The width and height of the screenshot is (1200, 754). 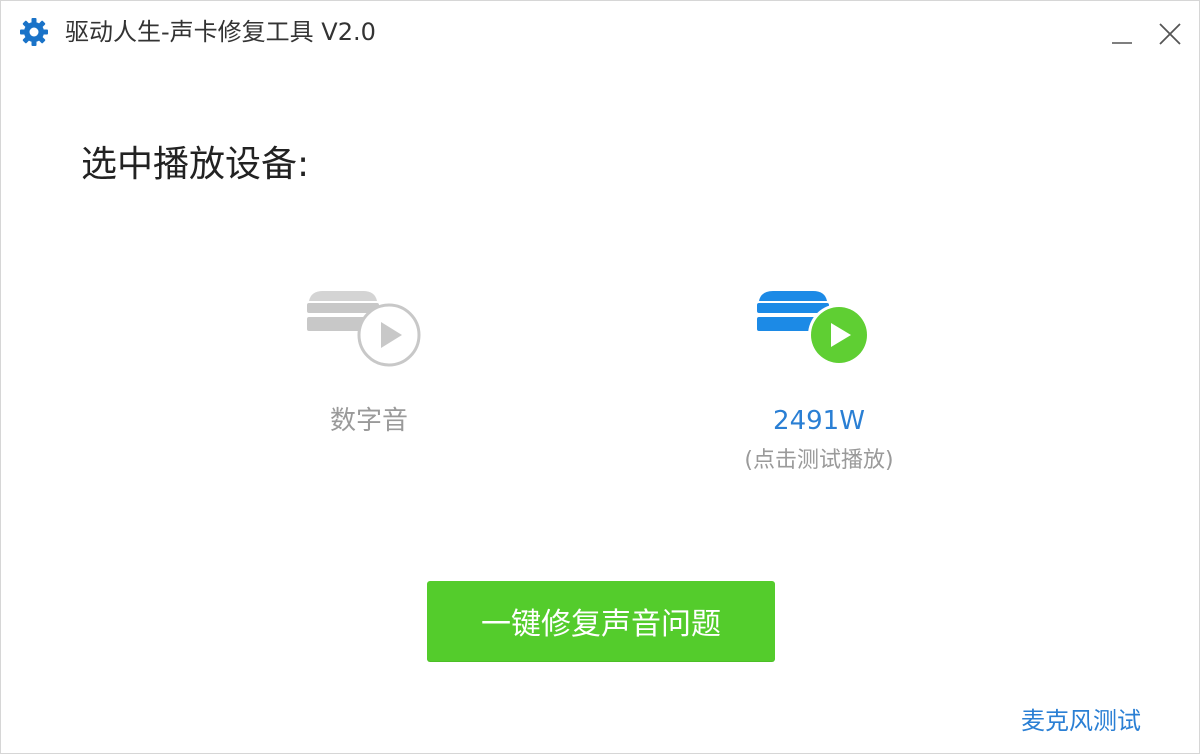 I want to click on device-item-digital-audio: 数字音, so click(x=369, y=383).